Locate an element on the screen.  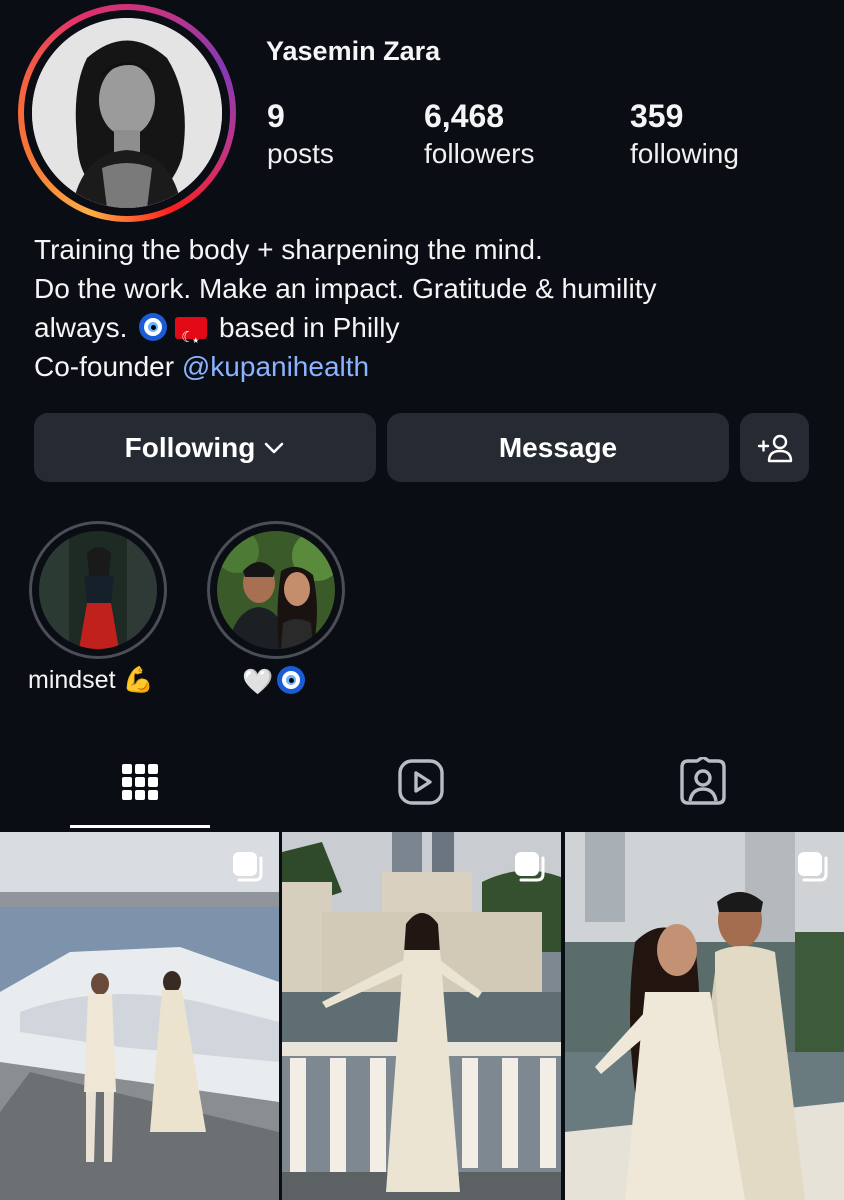
highlight-mindset is located at coordinates (98, 590).